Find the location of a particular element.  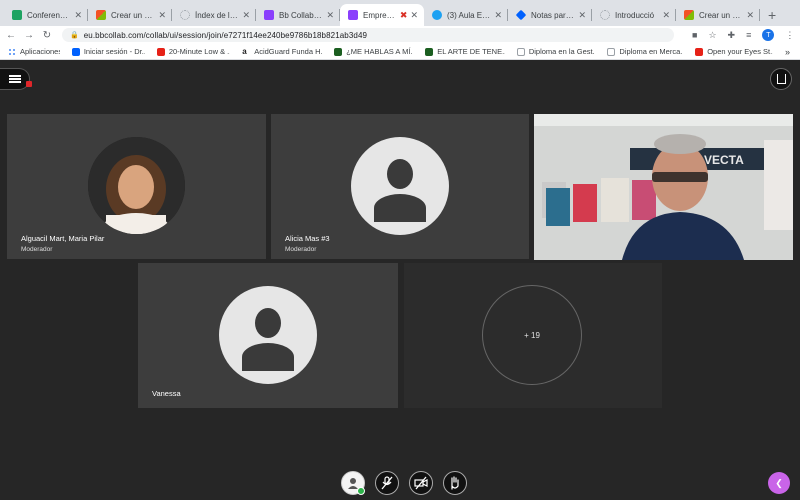

collaborate-panel-button is located at coordinates (781, 79).